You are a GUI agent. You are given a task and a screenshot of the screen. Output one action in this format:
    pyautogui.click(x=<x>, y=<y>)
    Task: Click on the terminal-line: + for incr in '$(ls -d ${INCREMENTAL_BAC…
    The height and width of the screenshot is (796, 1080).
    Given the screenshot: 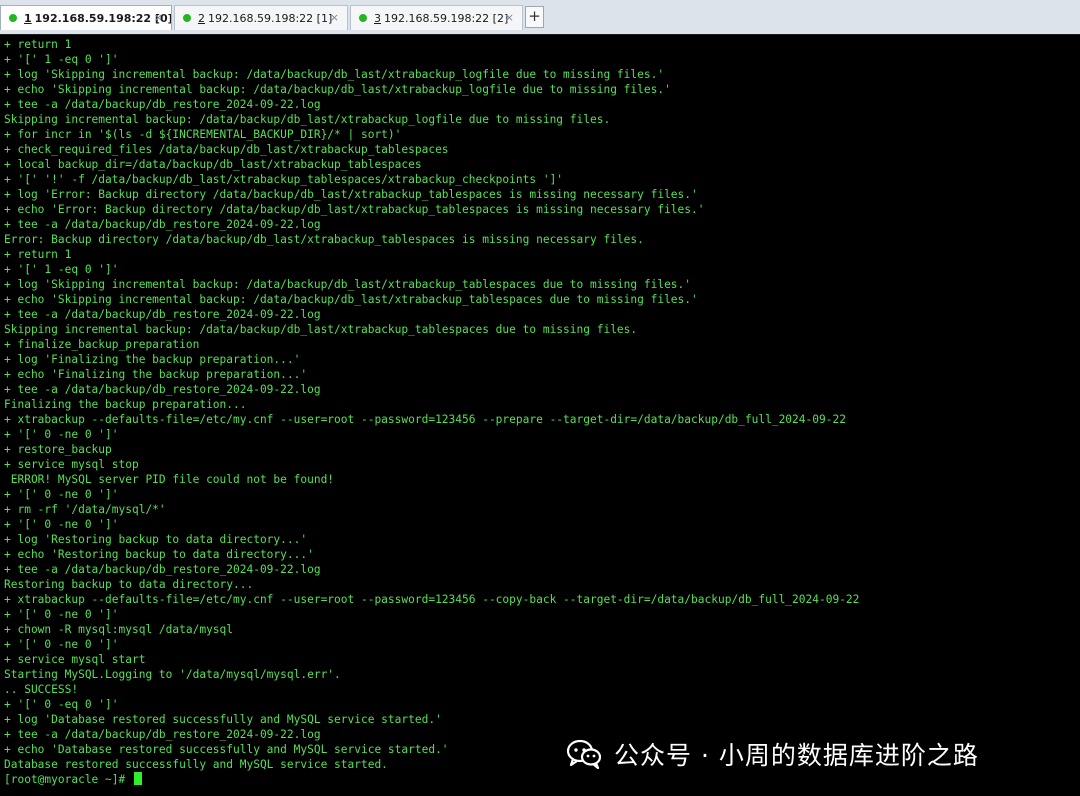 What is the action you would take?
    pyautogui.click(x=203, y=134)
    